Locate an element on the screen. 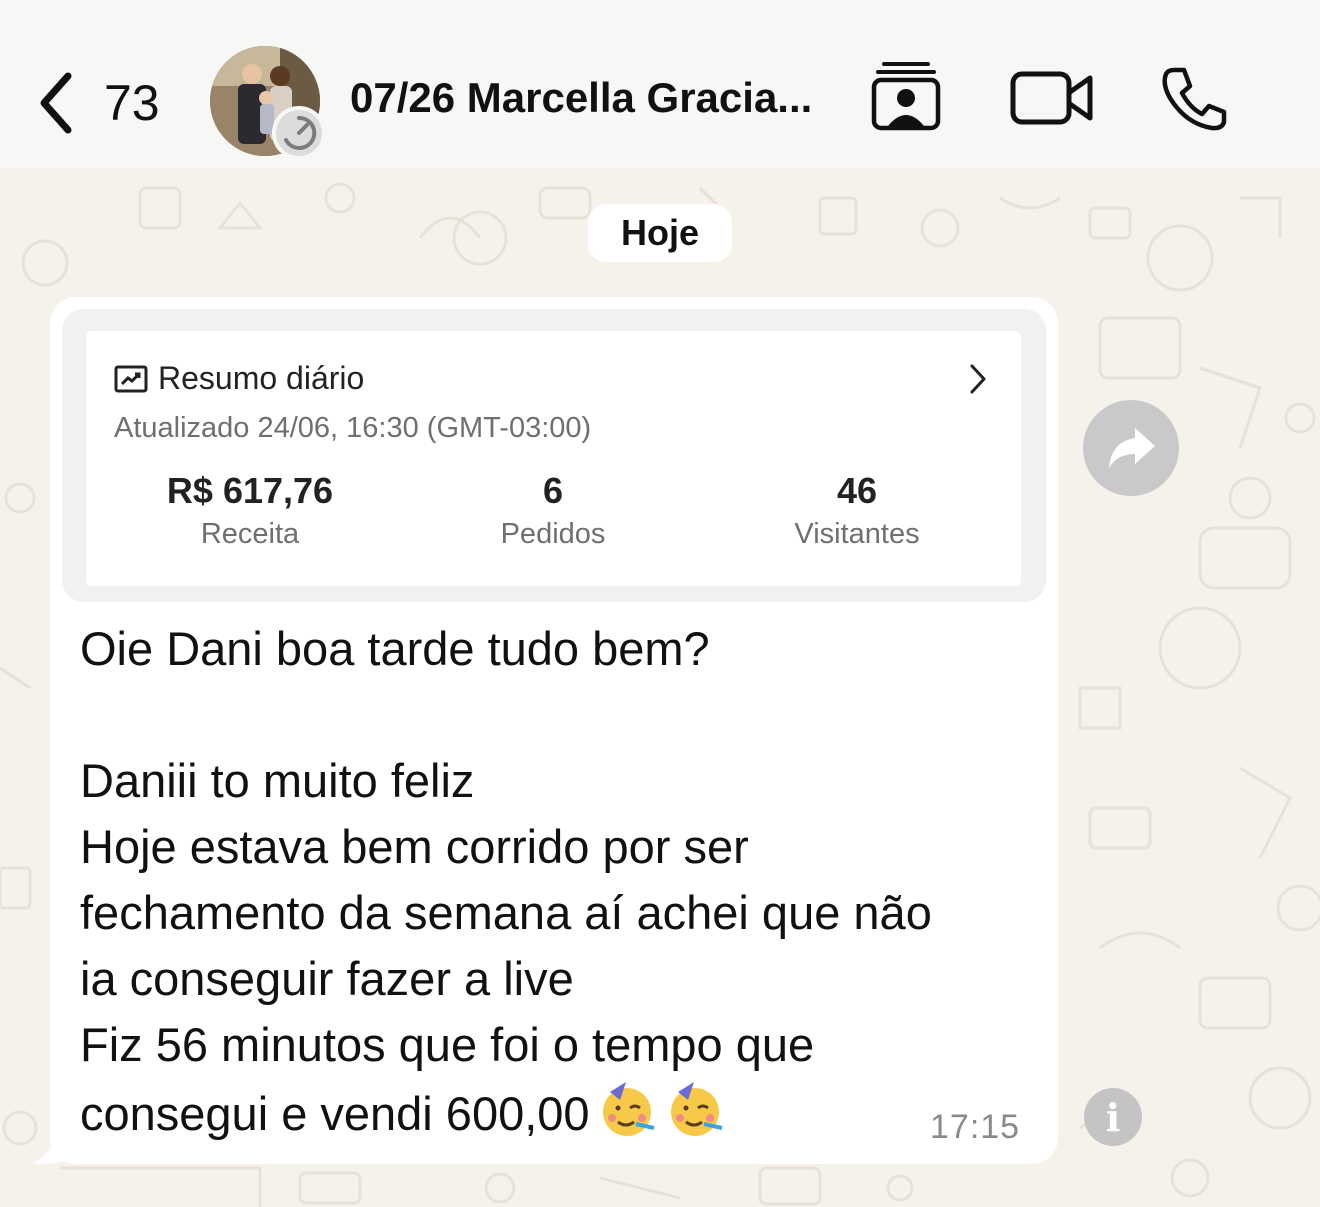 The height and width of the screenshot is (1207, 1320). metric-visitors: 46 Visitantes is located at coordinates (857, 510).